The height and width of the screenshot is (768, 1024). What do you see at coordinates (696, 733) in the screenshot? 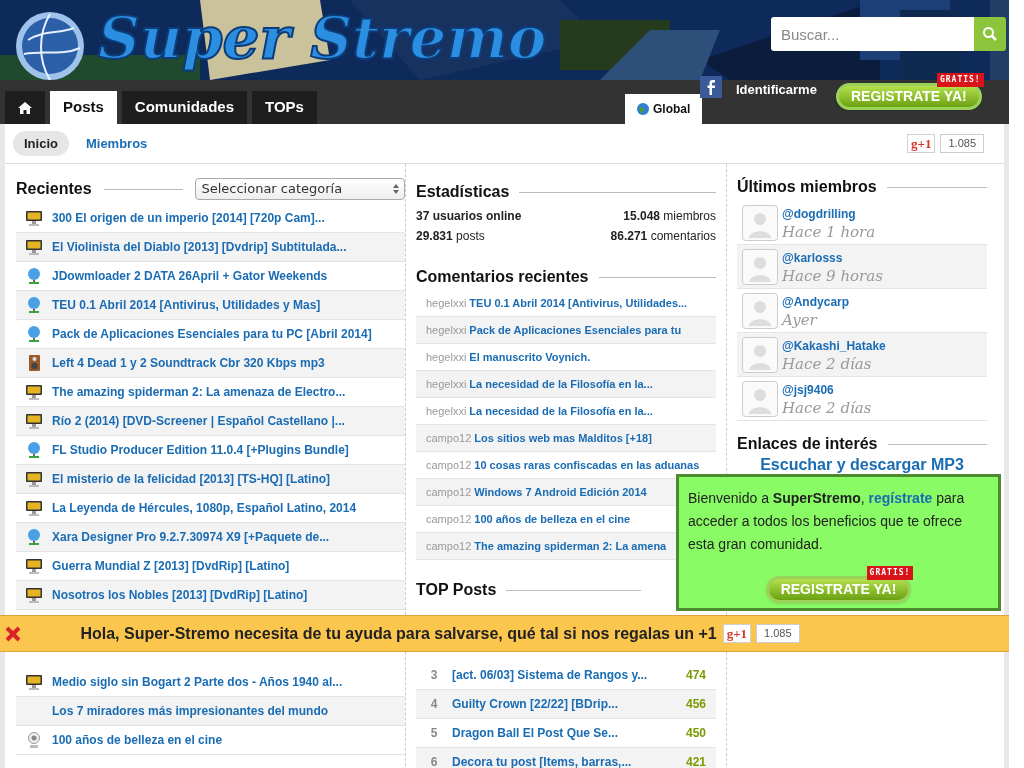
I see `points-count: 450` at bounding box center [696, 733].